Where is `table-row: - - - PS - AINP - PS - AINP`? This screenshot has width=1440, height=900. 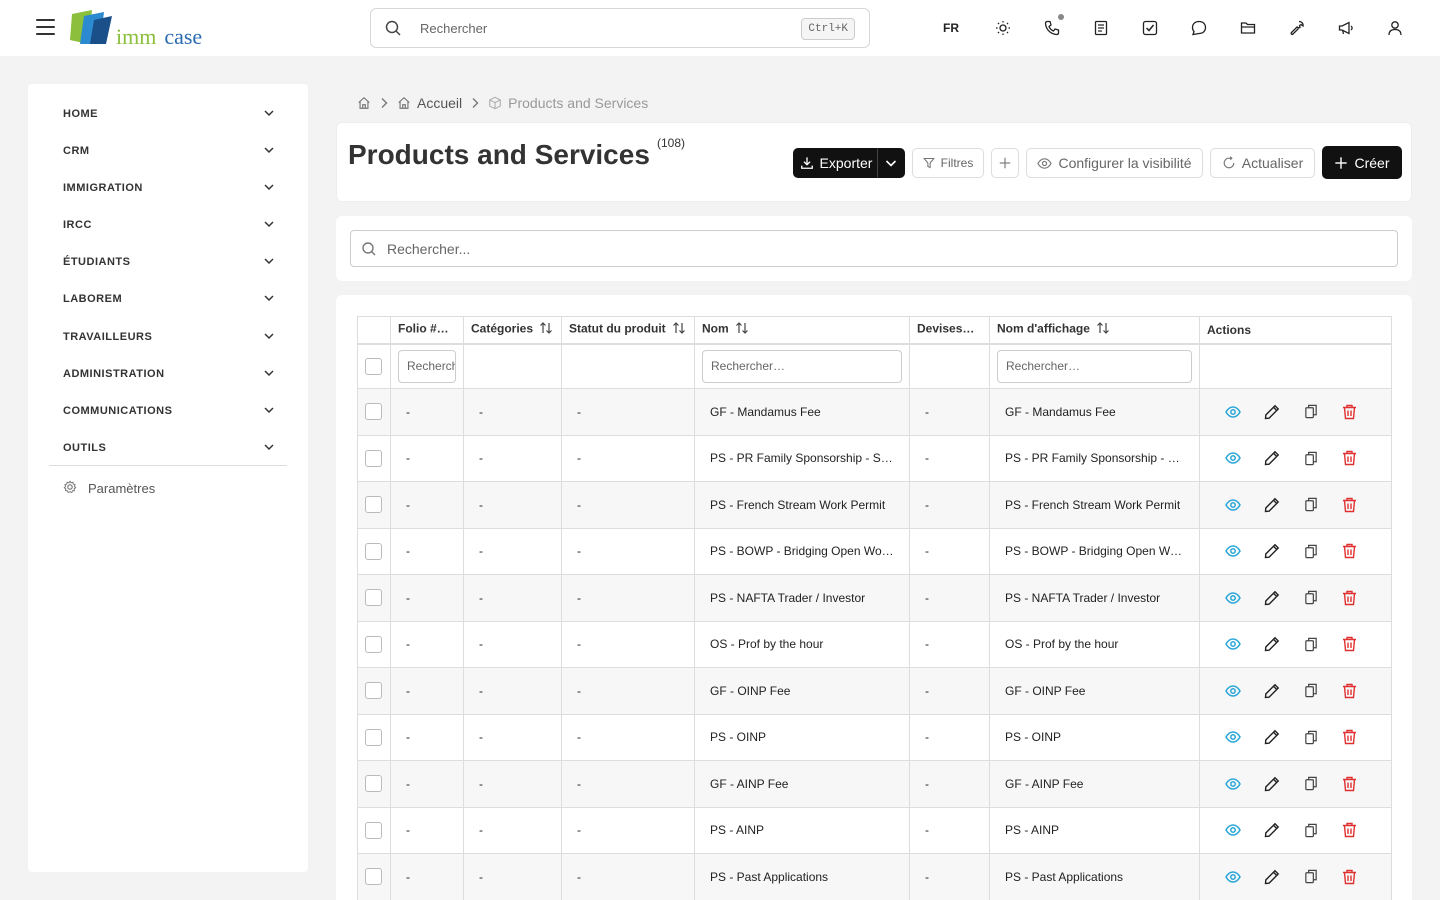 table-row: - - - PS - AINP - PS - AINP is located at coordinates (874, 830).